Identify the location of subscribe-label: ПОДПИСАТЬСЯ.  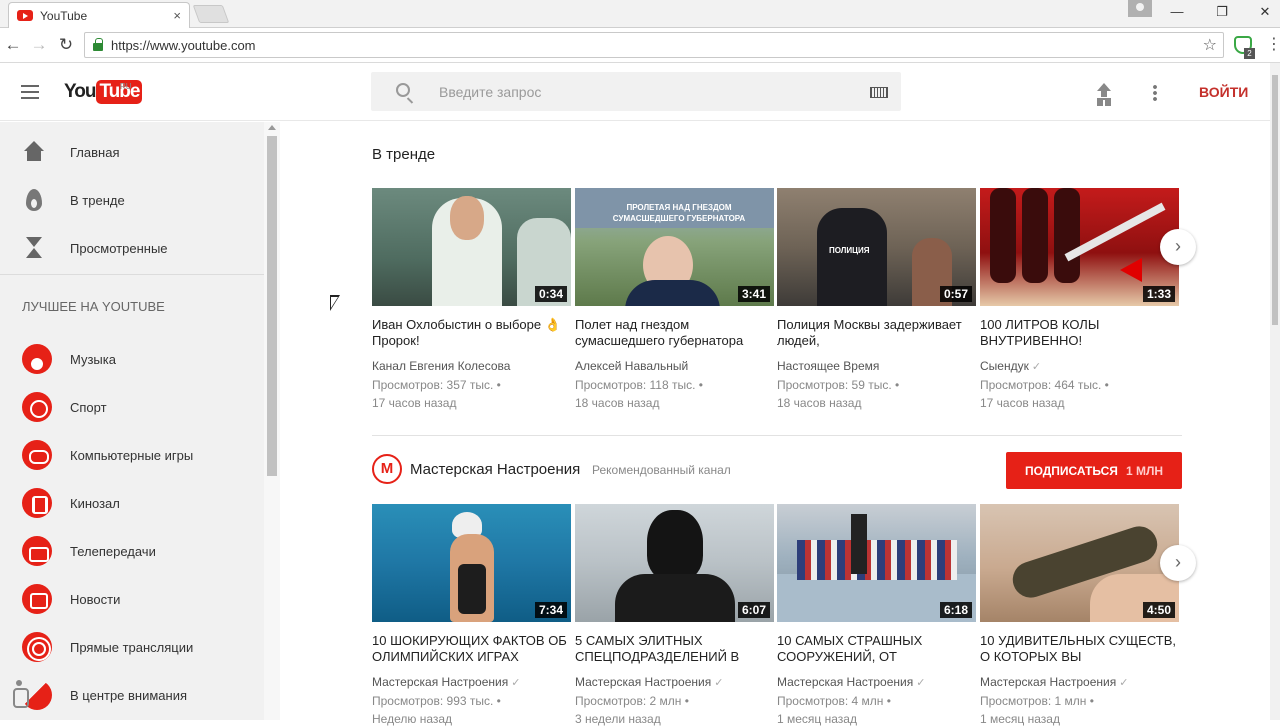
(1071, 470).